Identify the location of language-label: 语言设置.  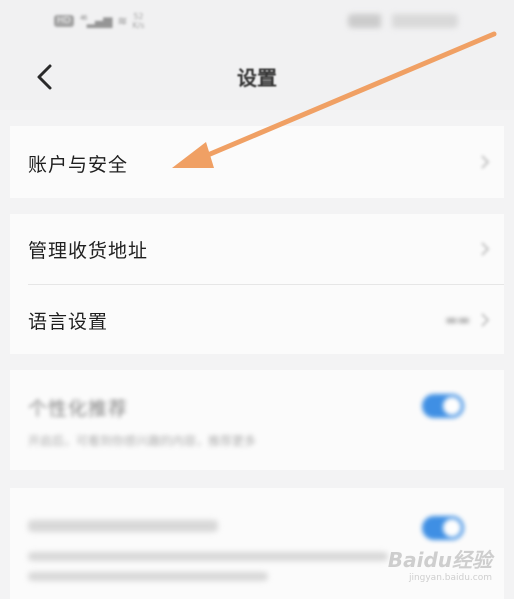
(68, 322).